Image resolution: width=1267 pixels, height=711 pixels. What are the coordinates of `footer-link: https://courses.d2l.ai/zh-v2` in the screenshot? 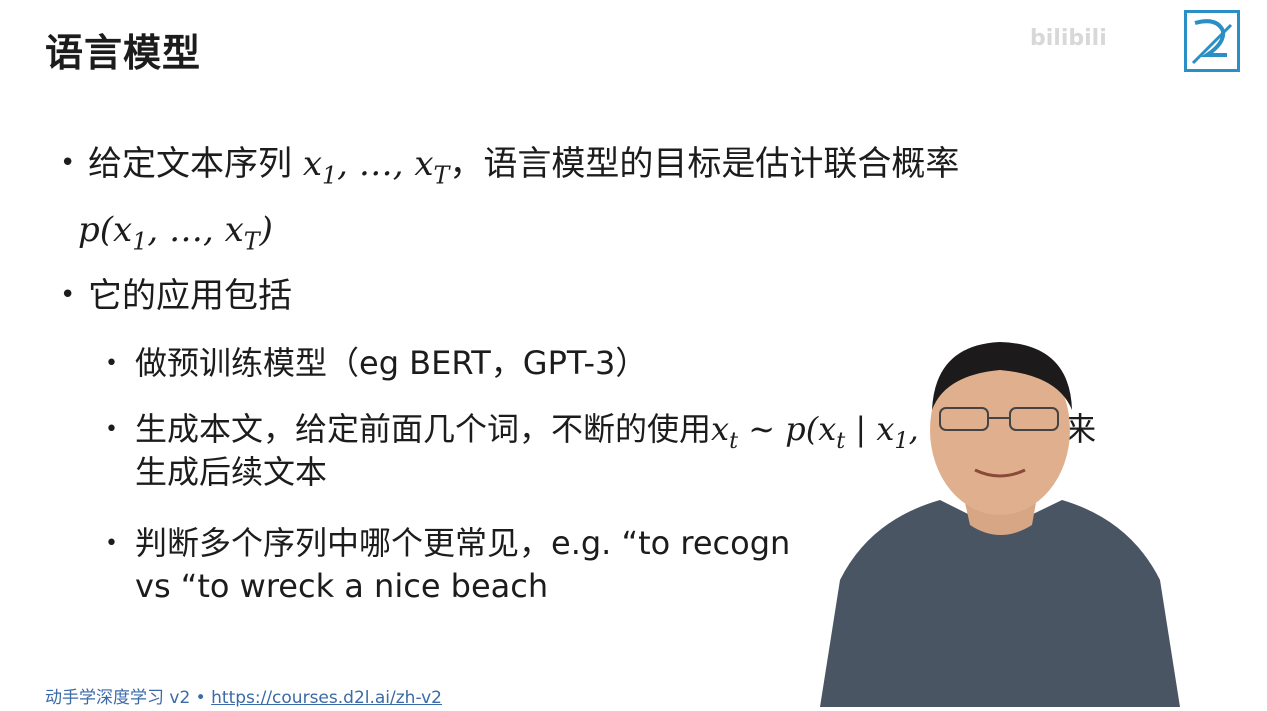 It's located at (326, 698).